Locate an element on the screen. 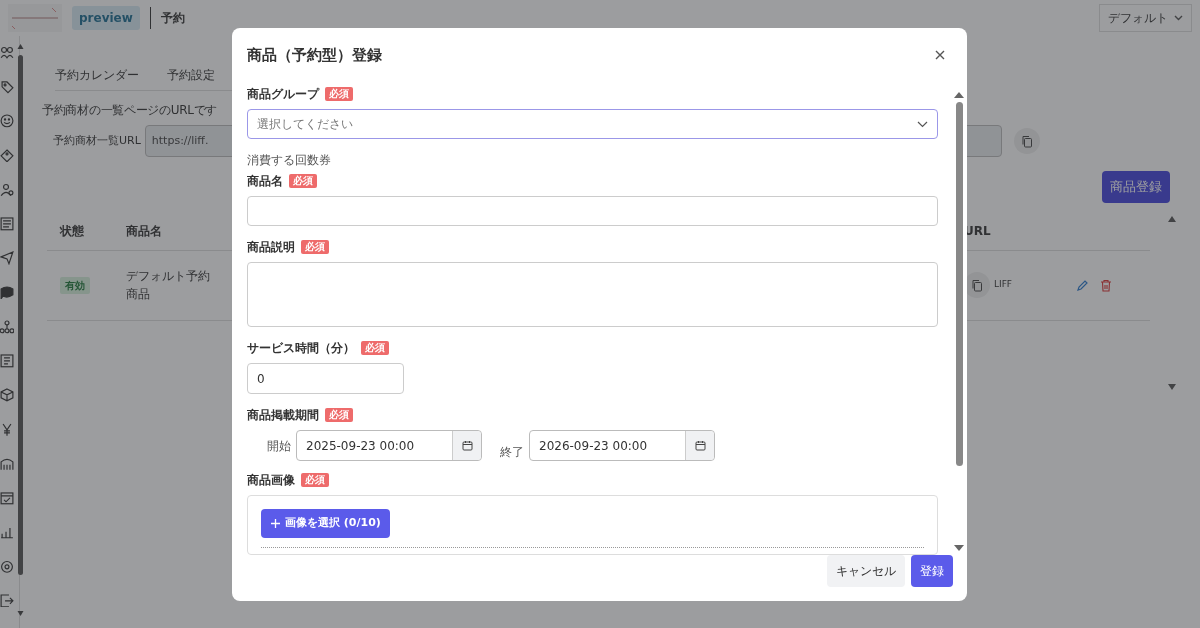  modal-title: 商品（予約型）登録 is located at coordinates (314, 55).